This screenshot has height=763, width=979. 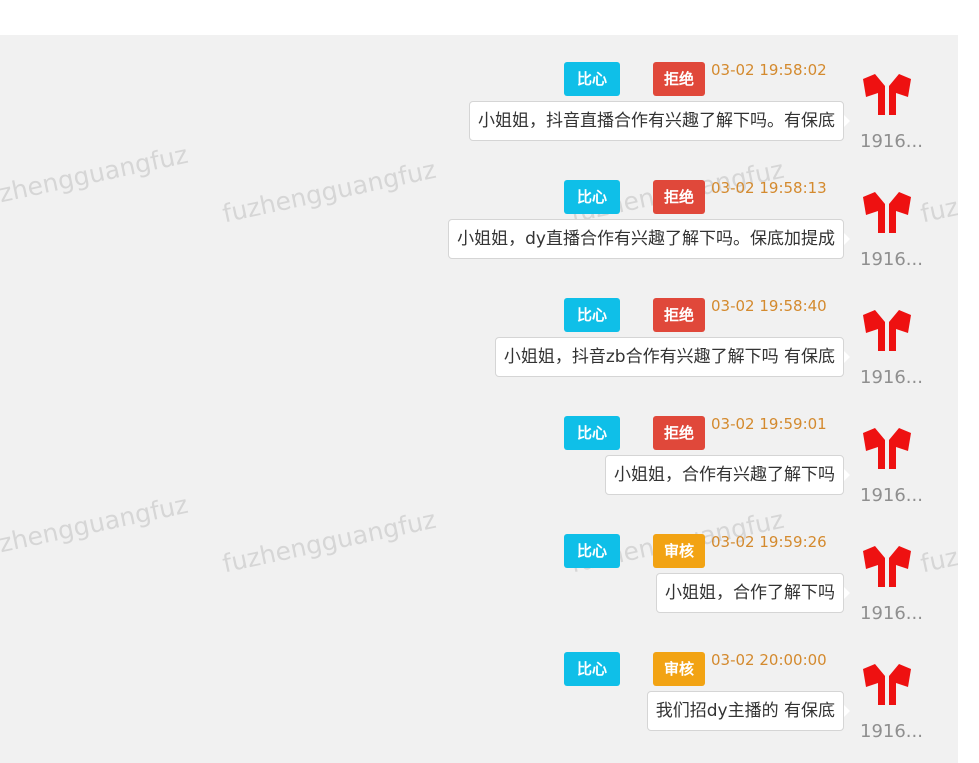 What do you see at coordinates (669, 357) in the screenshot?
I see `message-bubble: 小姐姐，抖音zb合作有兴趣了解下吗 有保底` at bounding box center [669, 357].